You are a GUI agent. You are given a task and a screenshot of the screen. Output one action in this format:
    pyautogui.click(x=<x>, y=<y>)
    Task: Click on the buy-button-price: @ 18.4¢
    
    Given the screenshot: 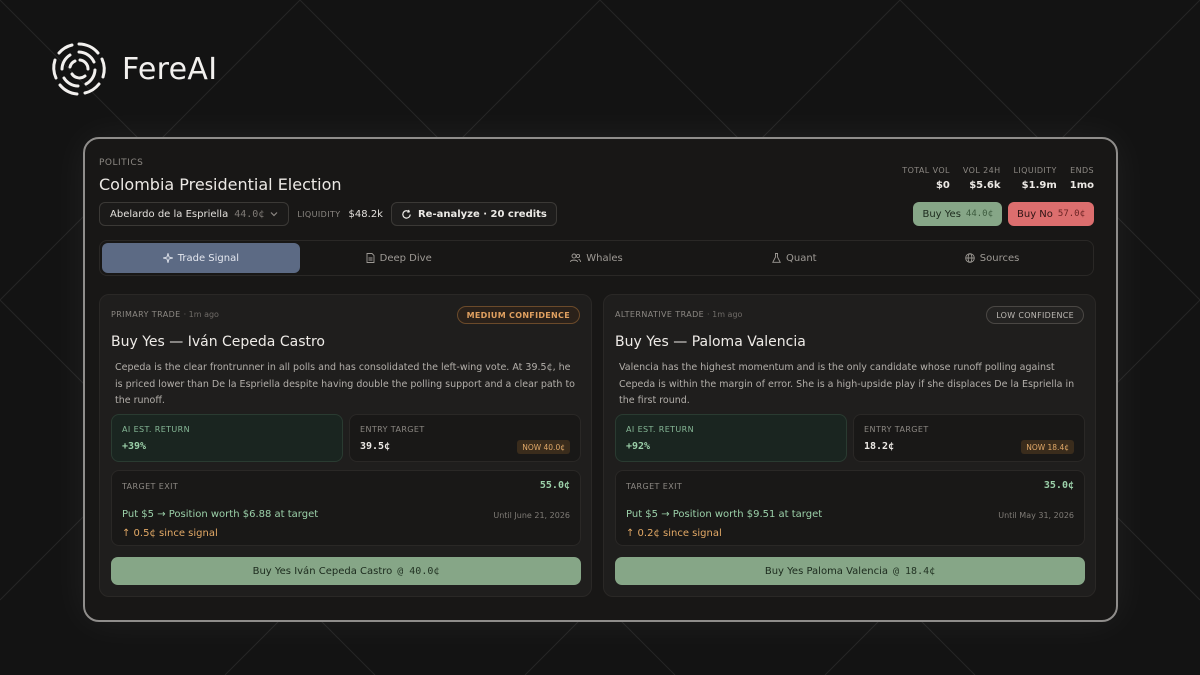 What is the action you would take?
    pyautogui.click(x=914, y=571)
    